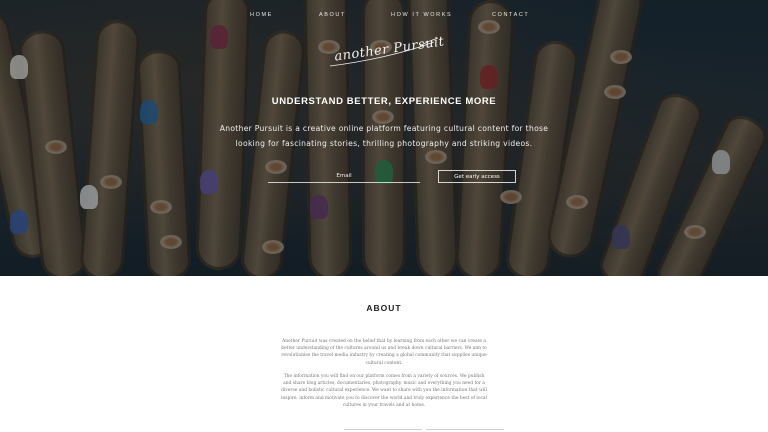 The image size is (768, 432). I want to click on about-heading: ABOUT, so click(384, 308).